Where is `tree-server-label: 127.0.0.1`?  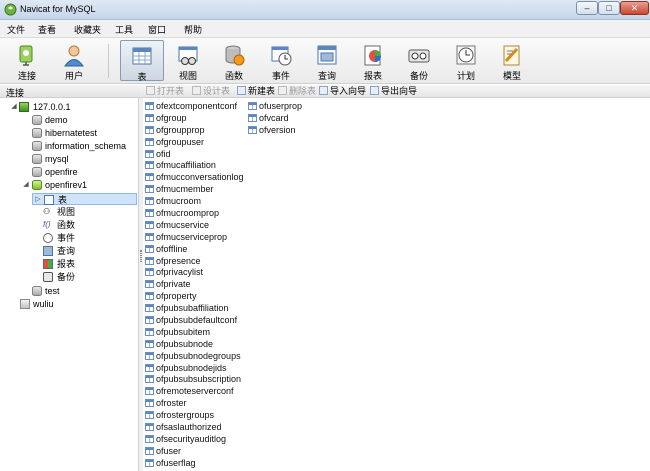
tree-server-label: 127.0.0.1 is located at coordinates (52, 107).